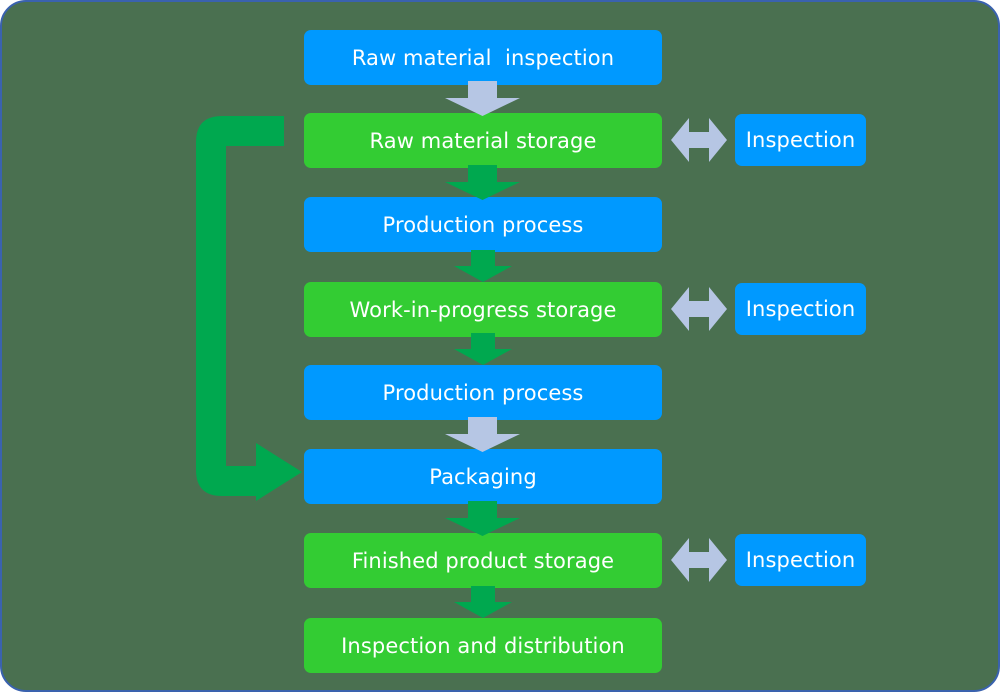  I want to click on node-inspection-work-in-progress: Inspection, so click(800, 309).